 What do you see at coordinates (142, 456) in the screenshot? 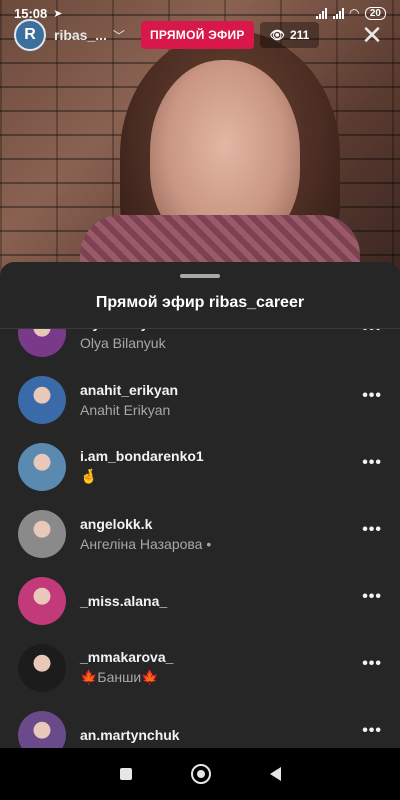
I see `viewer-username: i.am_bondarenko1` at bounding box center [142, 456].